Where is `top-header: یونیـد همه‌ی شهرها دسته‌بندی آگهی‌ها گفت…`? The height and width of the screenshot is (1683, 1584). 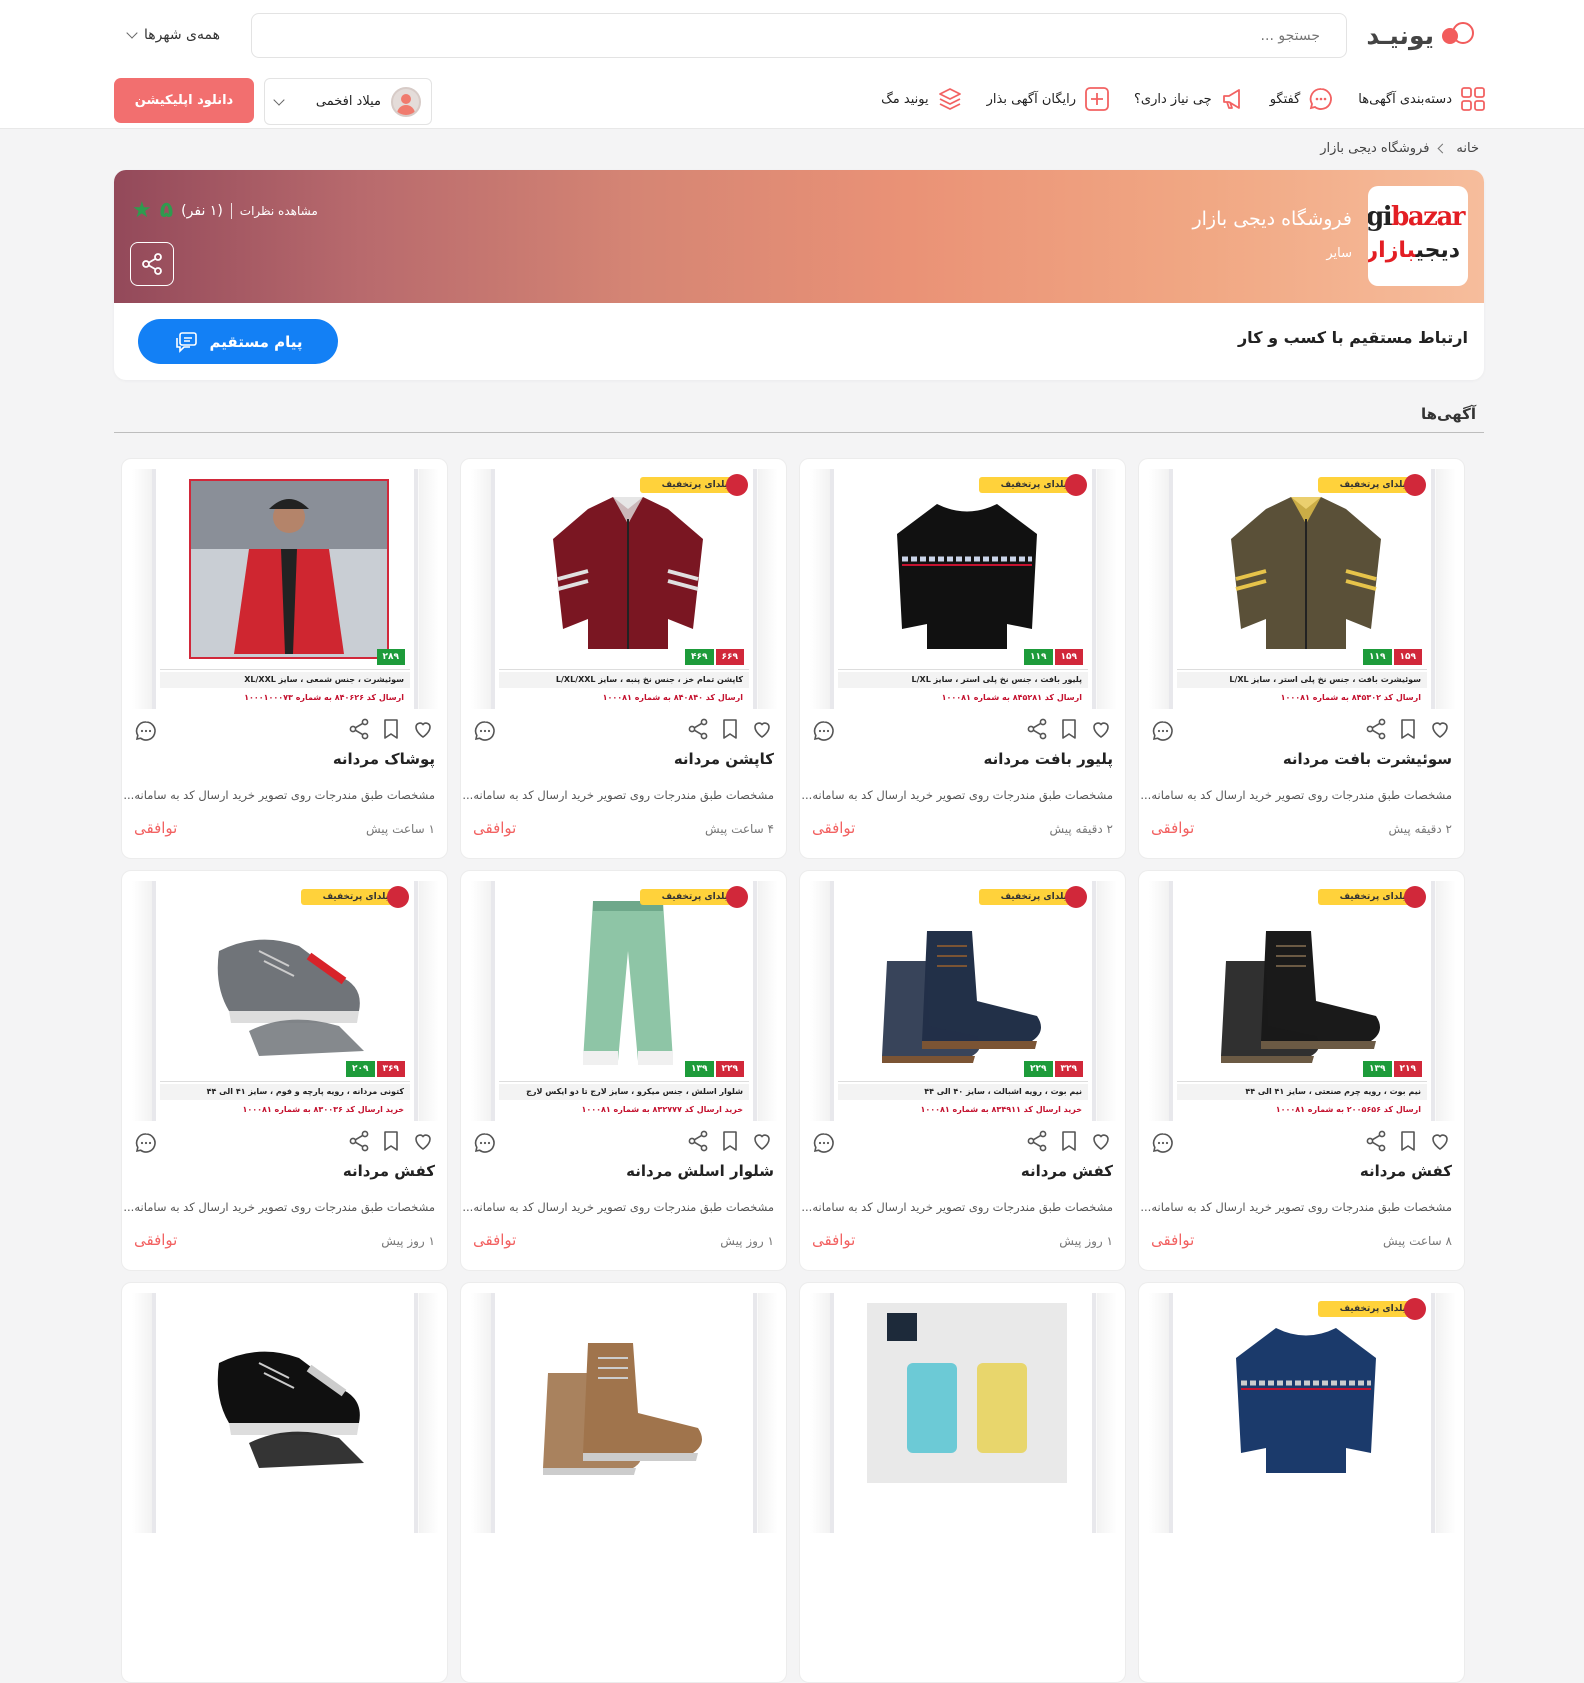
top-header: یونیـد همه‌ی شهرها دسته‌بندی آگهی‌ها گفت… is located at coordinates (792, 64).